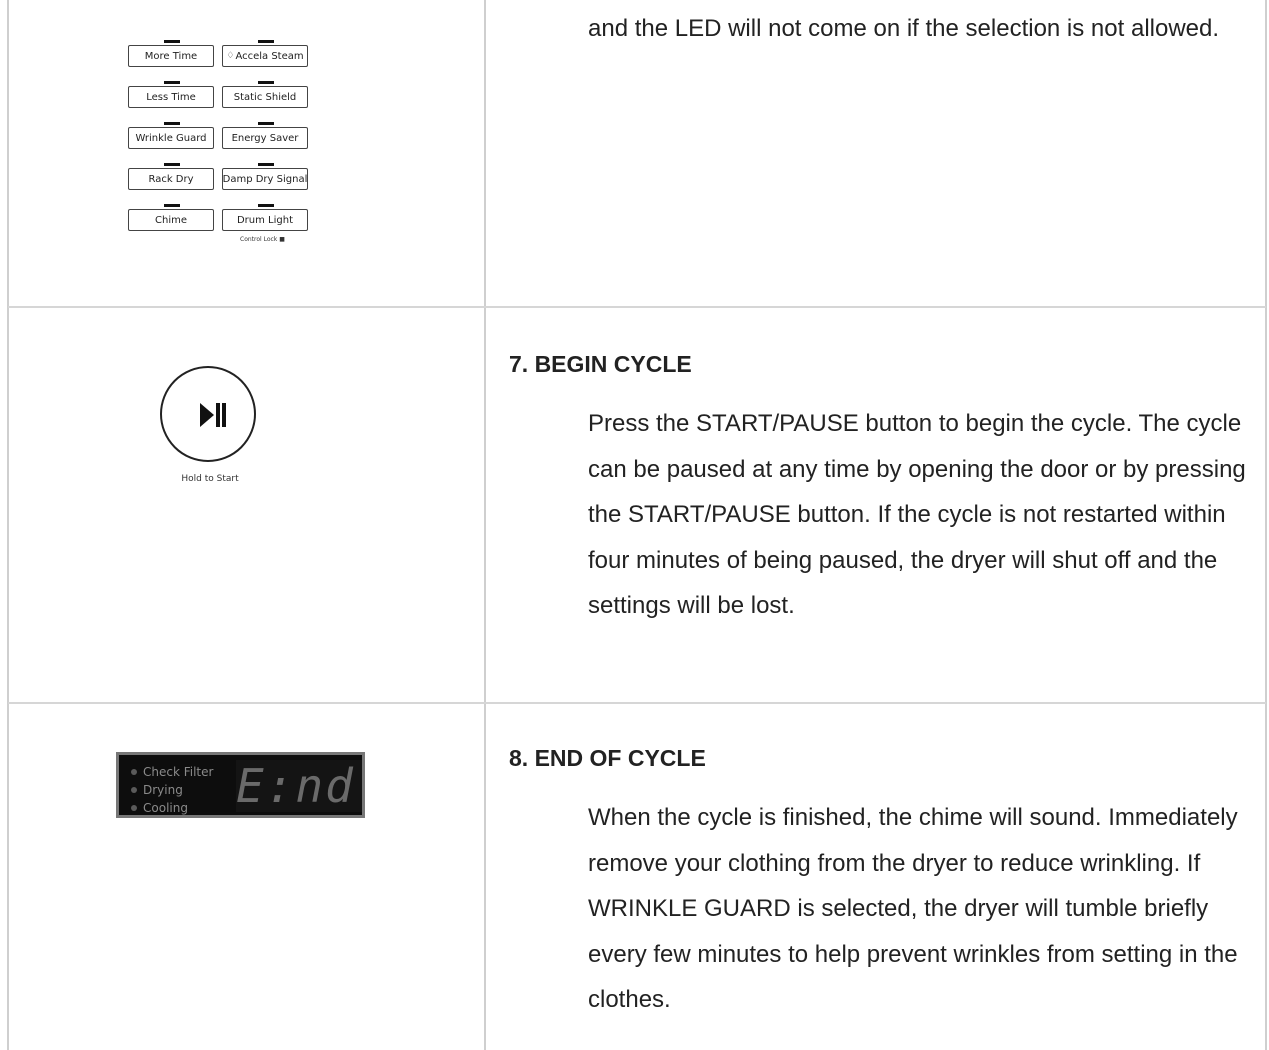  I want to click on indicator-list: Check Filter Drying Cooling, so click(172, 790).